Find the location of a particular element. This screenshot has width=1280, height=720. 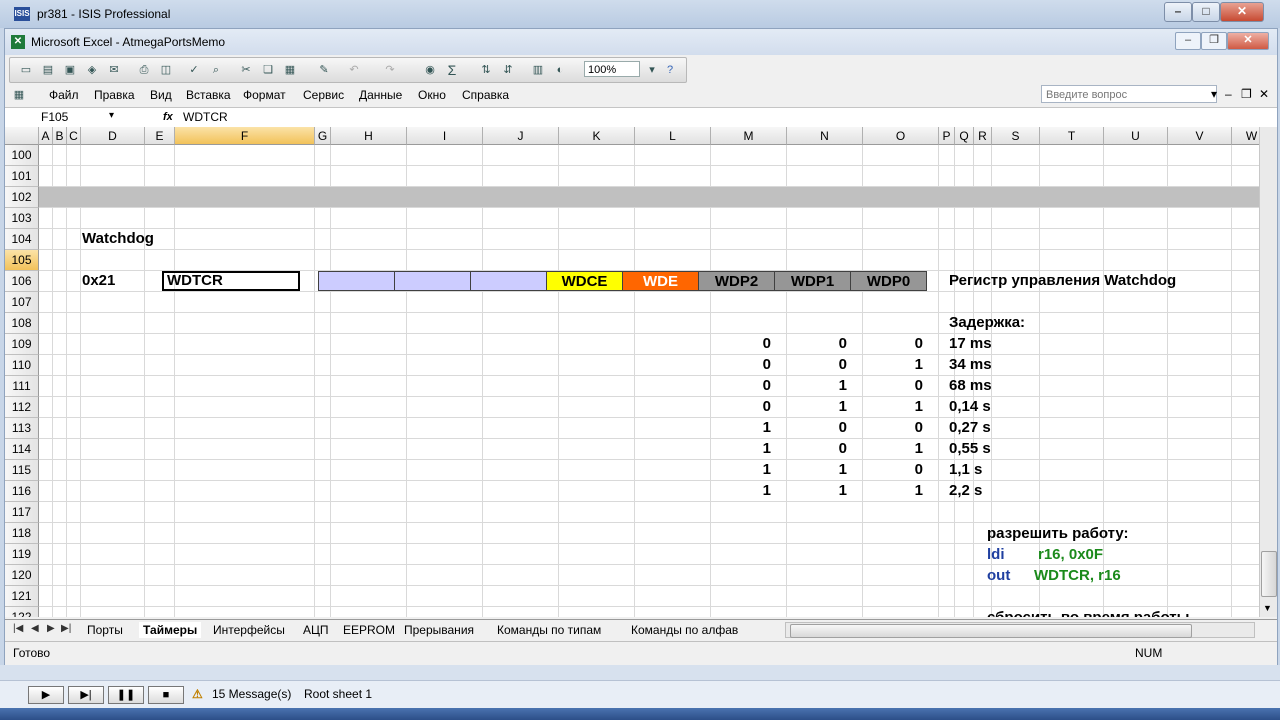

research-icon: ⌕ is located at coordinates (216, 70).